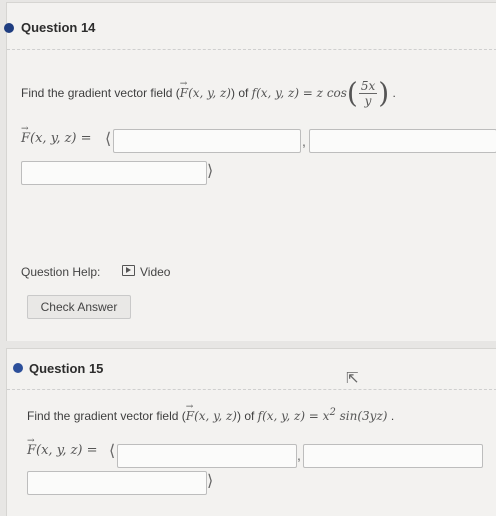 This screenshot has width=496, height=516. What do you see at coordinates (251, 369) in the screenshot?
I see `question-header: Question 15 ⇱` at bounding box center [251, 369].